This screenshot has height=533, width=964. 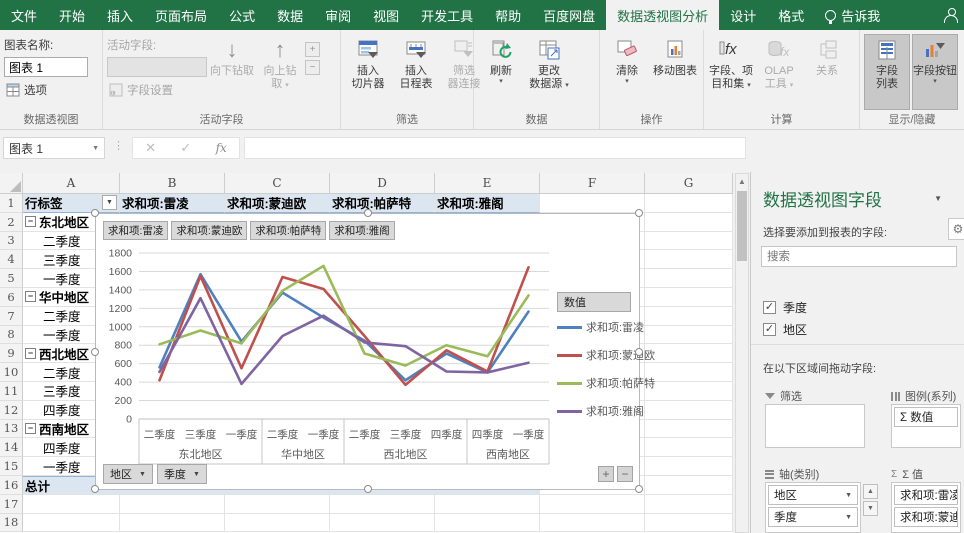 What do you see at coordinates (813, 495) in the screenshot?
I see `area-field-pill-地区: 地区 ▼` at bounding box center [813, 495].